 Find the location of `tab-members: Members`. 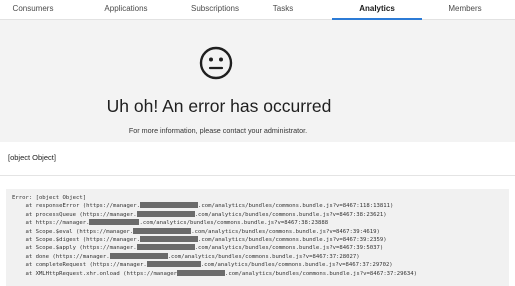

tab-members: Members is located at coordinates (465, 10).